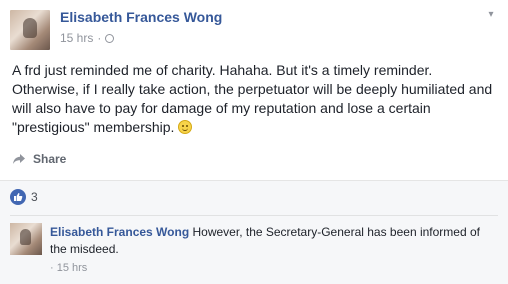 This screenshot has height=284, width=508. I want to click on like-count: 3, so click(34, 197).